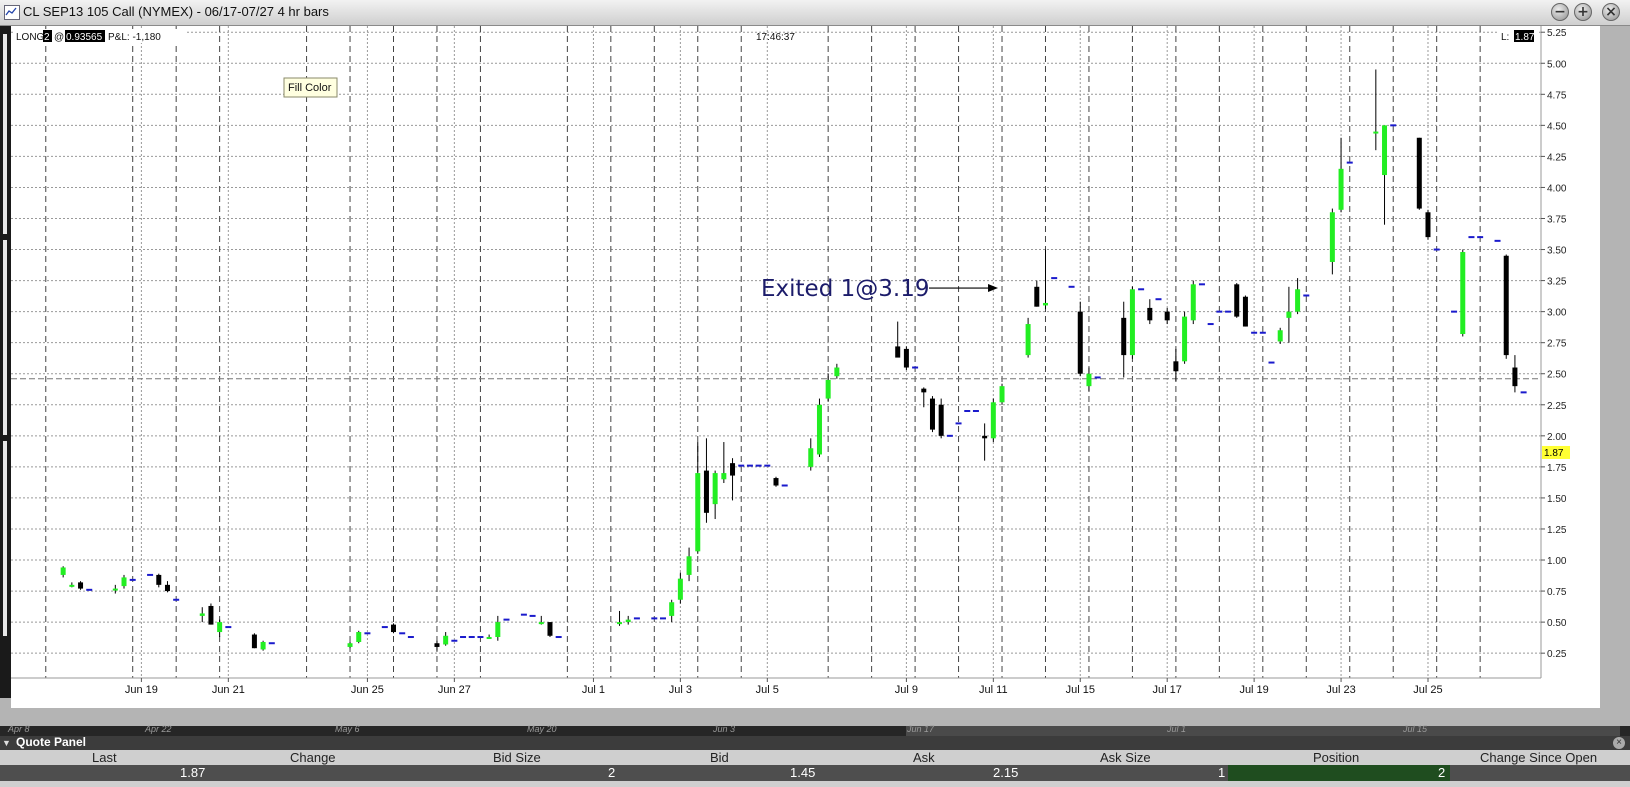  What do you see at coordinates (775, 37) in the screenshot?
I see `clock-time: 17:46:37` at bounding box center [775, 37].